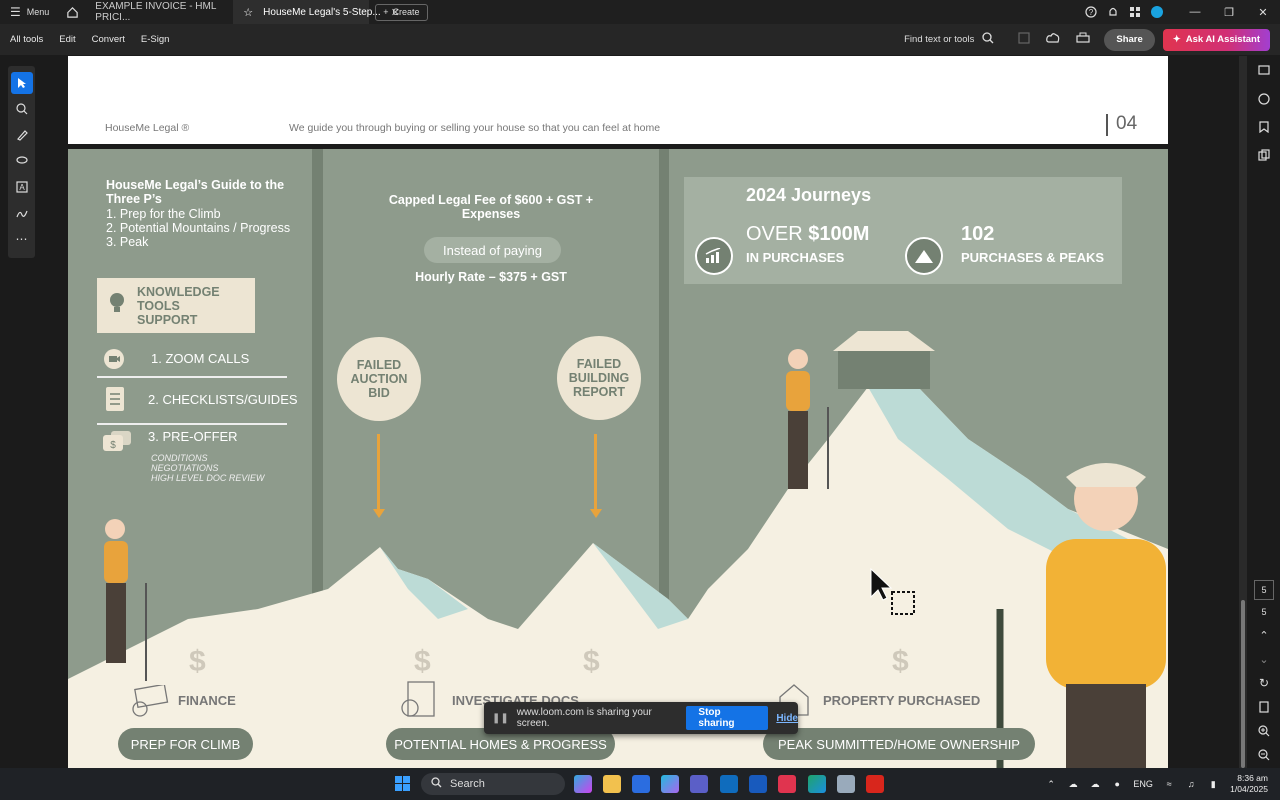  I want to click on share-button: Share, so click(1129, 39).